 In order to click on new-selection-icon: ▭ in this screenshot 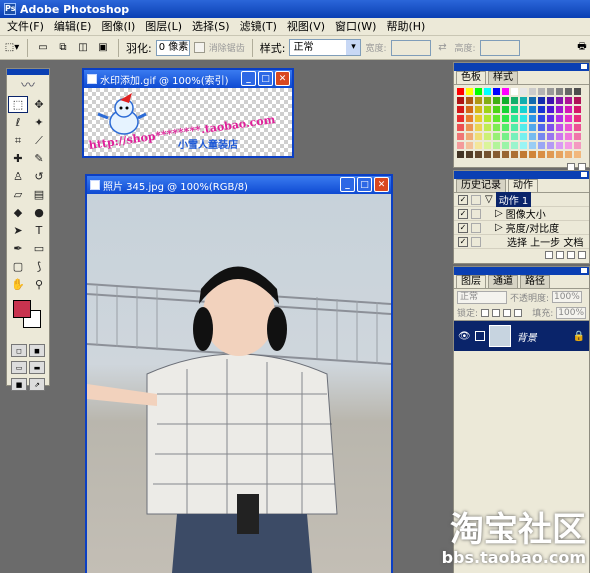, I will do `click(43, 48)`.